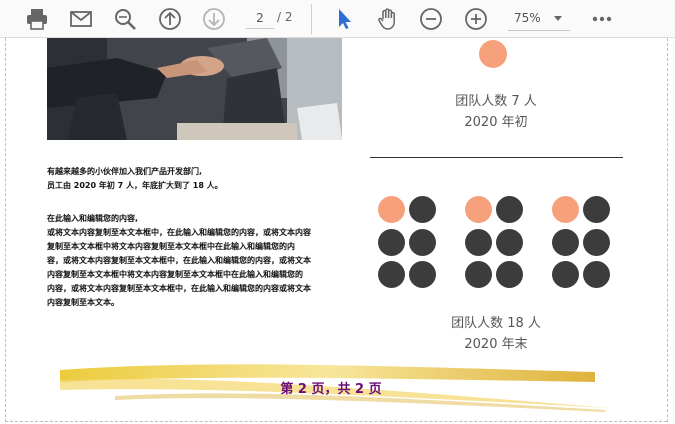  What do you see at coordinates (493, 54) in the screenshot?
I see `stat-dot-orange` at bounding box center [493, 54].